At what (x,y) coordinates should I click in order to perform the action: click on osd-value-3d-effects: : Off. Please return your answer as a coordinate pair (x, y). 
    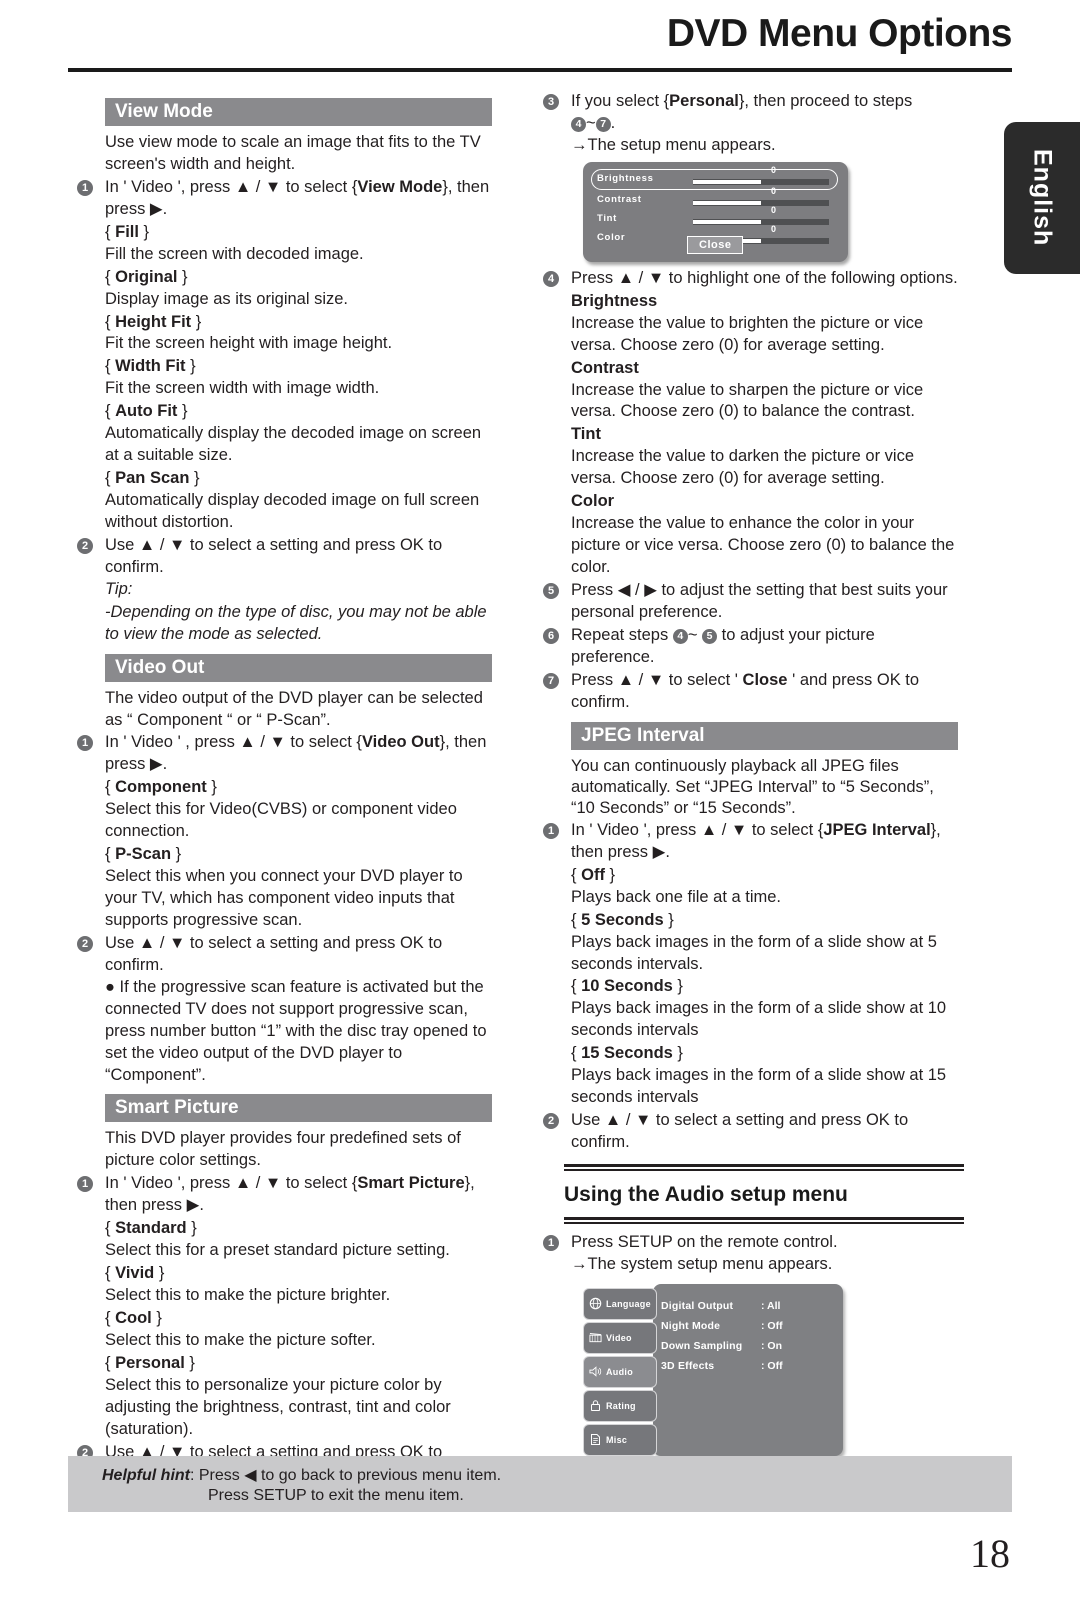
    Looking at the image, I should click on (772, 1365).